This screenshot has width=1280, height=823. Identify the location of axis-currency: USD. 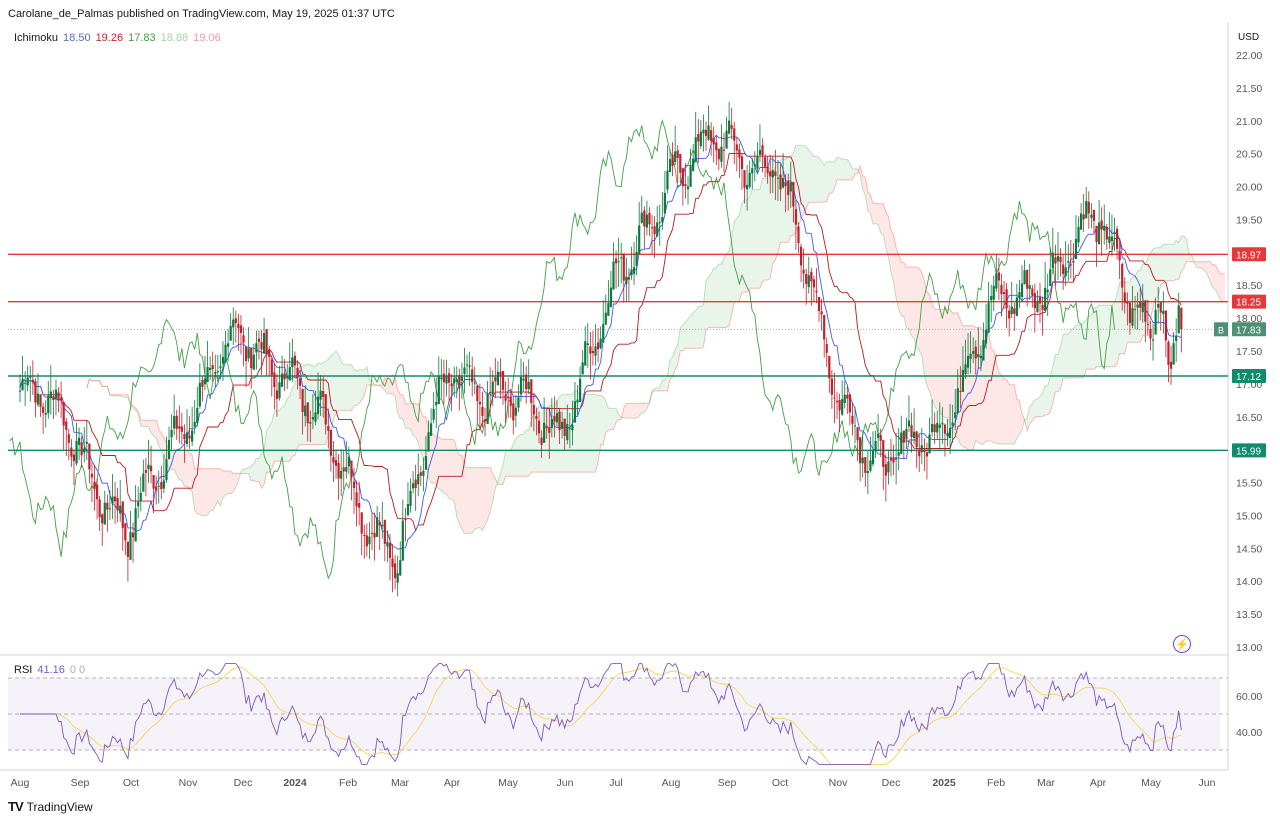
(1248, 37).